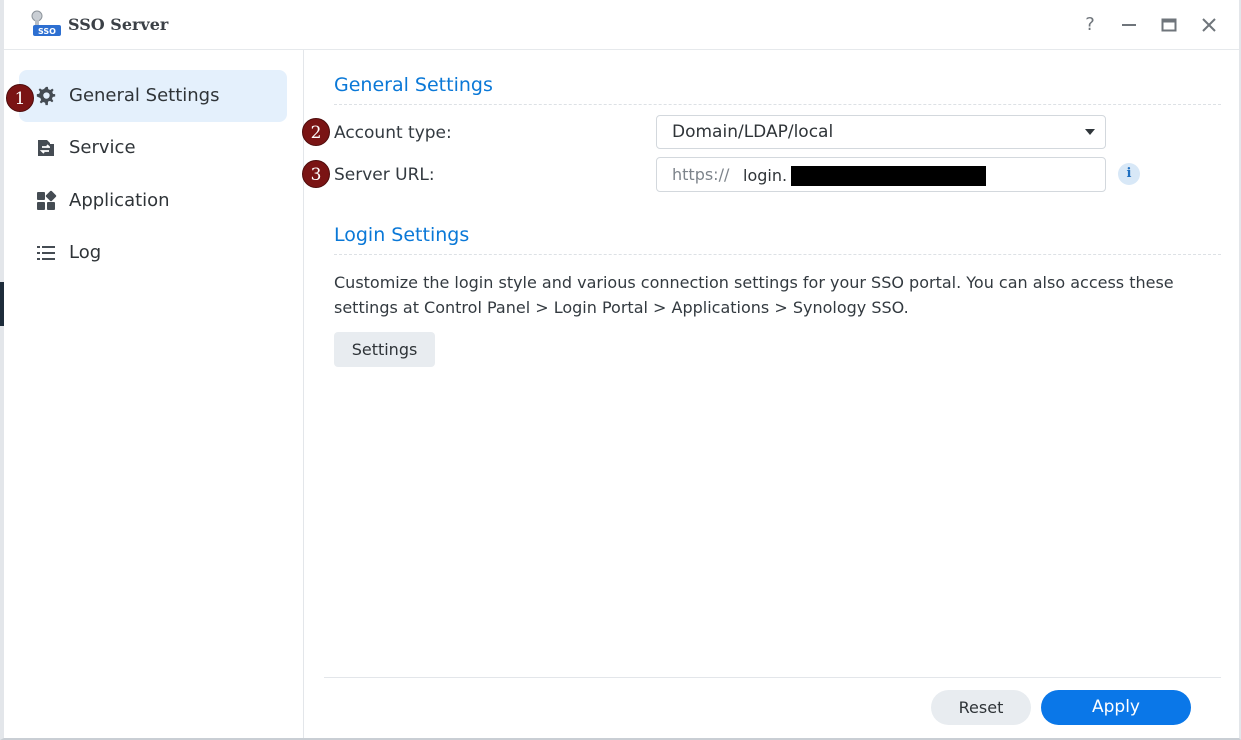 This screenshot has height=740, width=1241. What do you see at coordinates (1129, 174) in the screenshot?
I see `info-icon: i` at bounding box center [1129, 174].